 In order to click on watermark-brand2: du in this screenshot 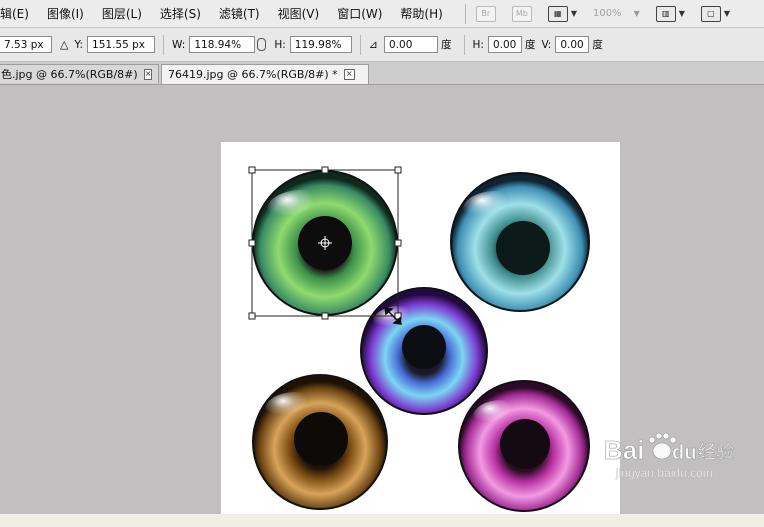, I will do `click(684, 453)`.